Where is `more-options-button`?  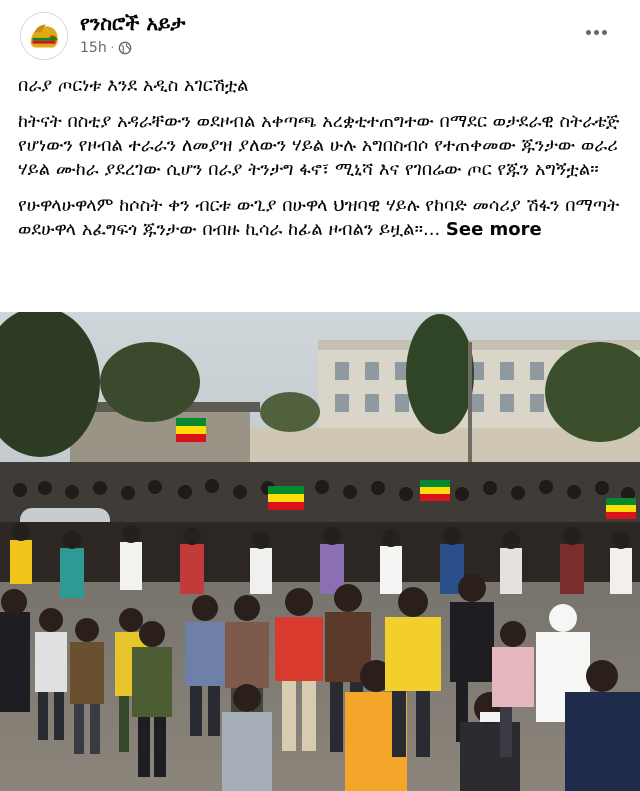 more-options-button is located at coordinates (596, 32).